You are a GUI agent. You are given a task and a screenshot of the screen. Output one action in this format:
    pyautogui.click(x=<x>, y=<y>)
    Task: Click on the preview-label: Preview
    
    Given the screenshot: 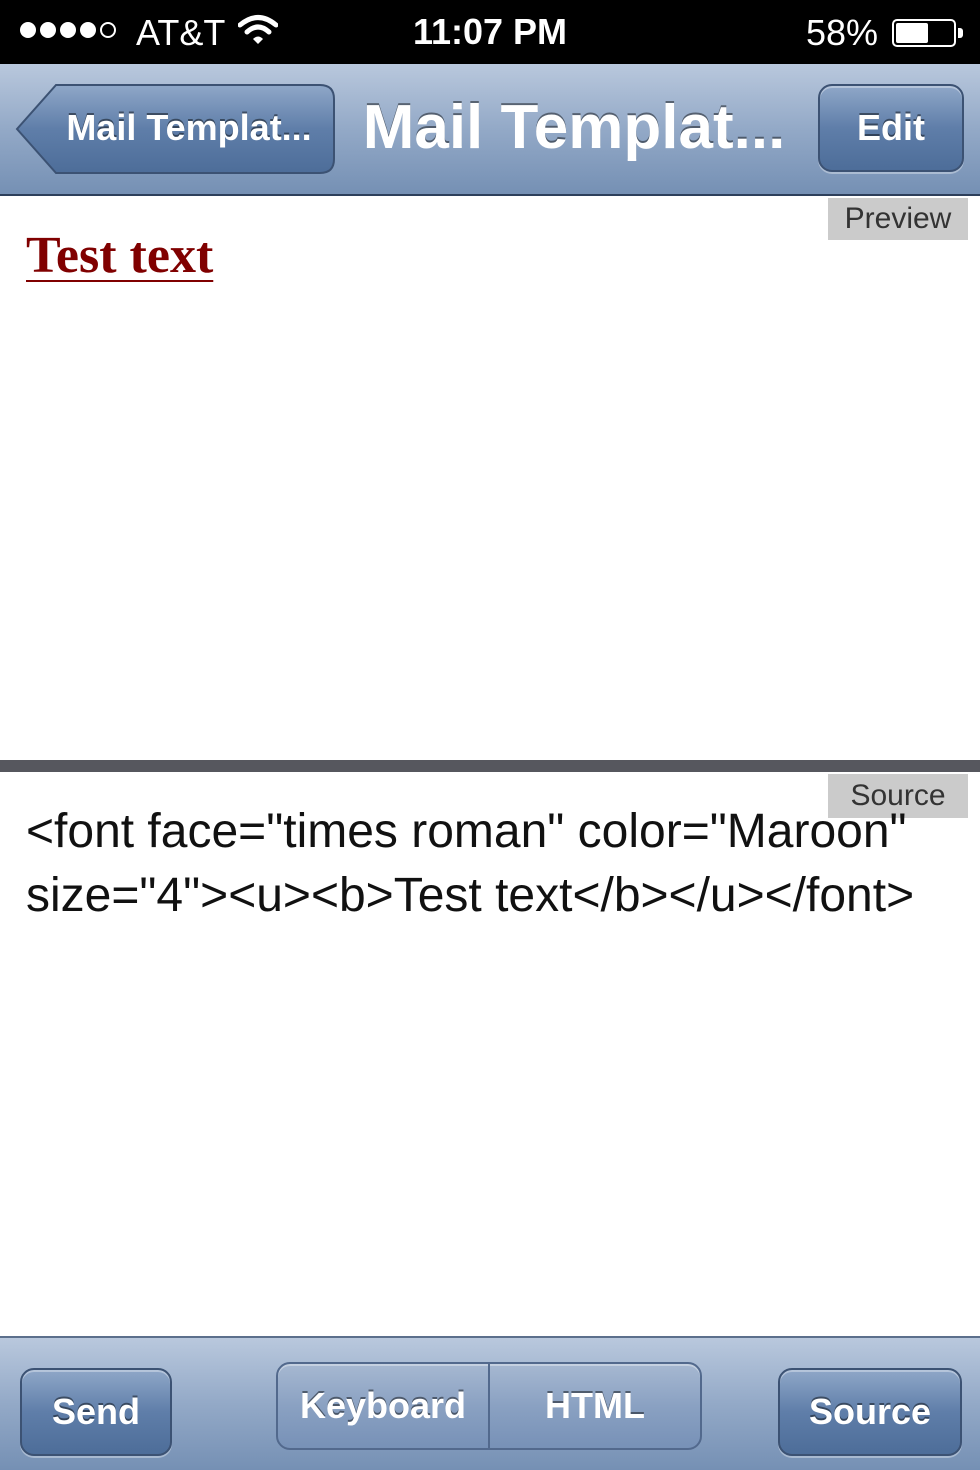 What is the action you would take?
    pyautogui.click(x=898, y=219)
    